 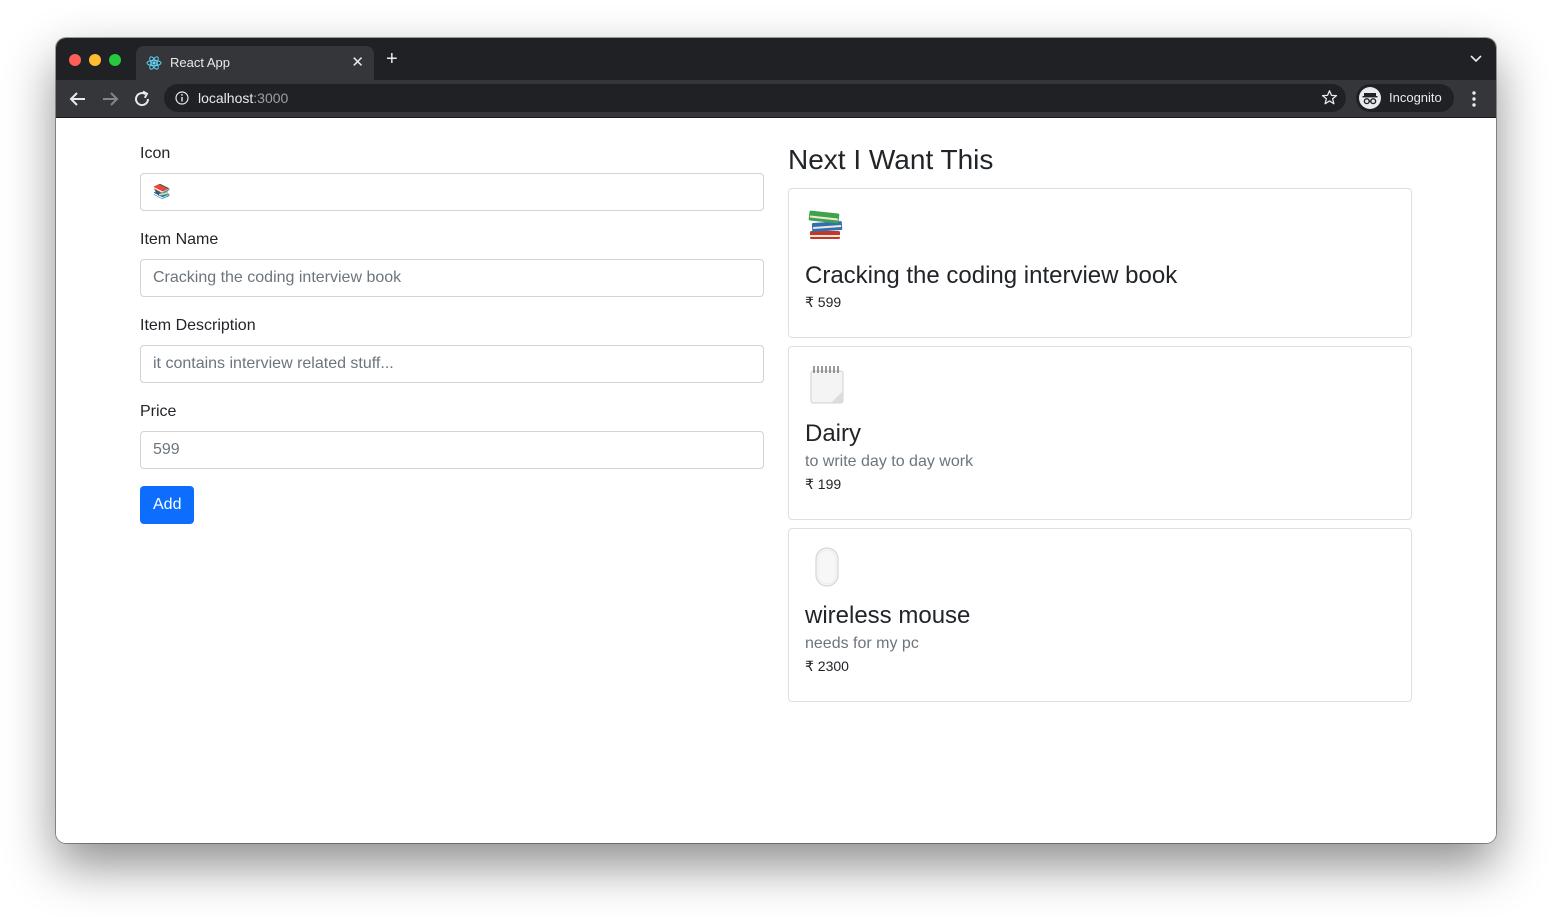 What do you see at coordinates (357, 62) in the screenshot?
I see `close-tab-icon: ✕` at bounding box center [357, 62].